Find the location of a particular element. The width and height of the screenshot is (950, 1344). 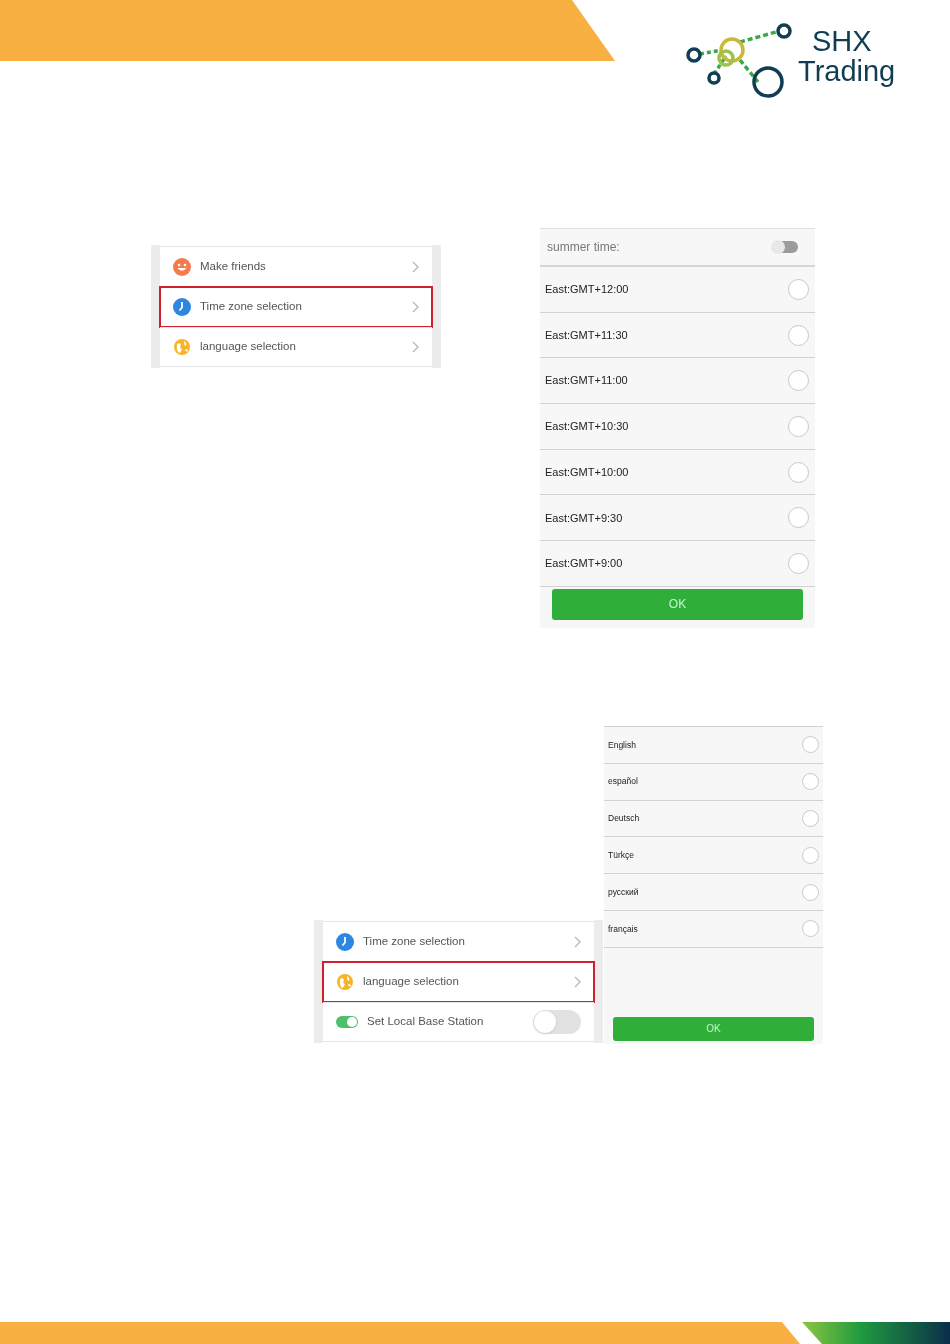

summer-time-label: summer time: is located at coordinates (583, 247).